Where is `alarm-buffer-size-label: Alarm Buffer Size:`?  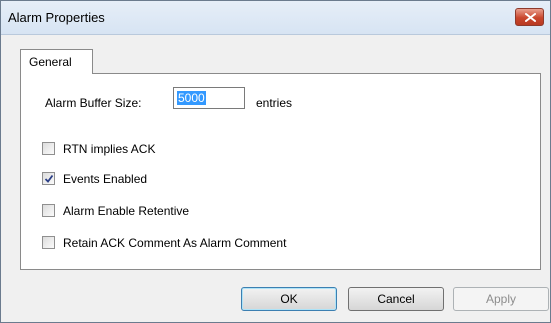 alarm-buffer-size-label: Alarm Buffer Size: is located at coordinates (93, 103).